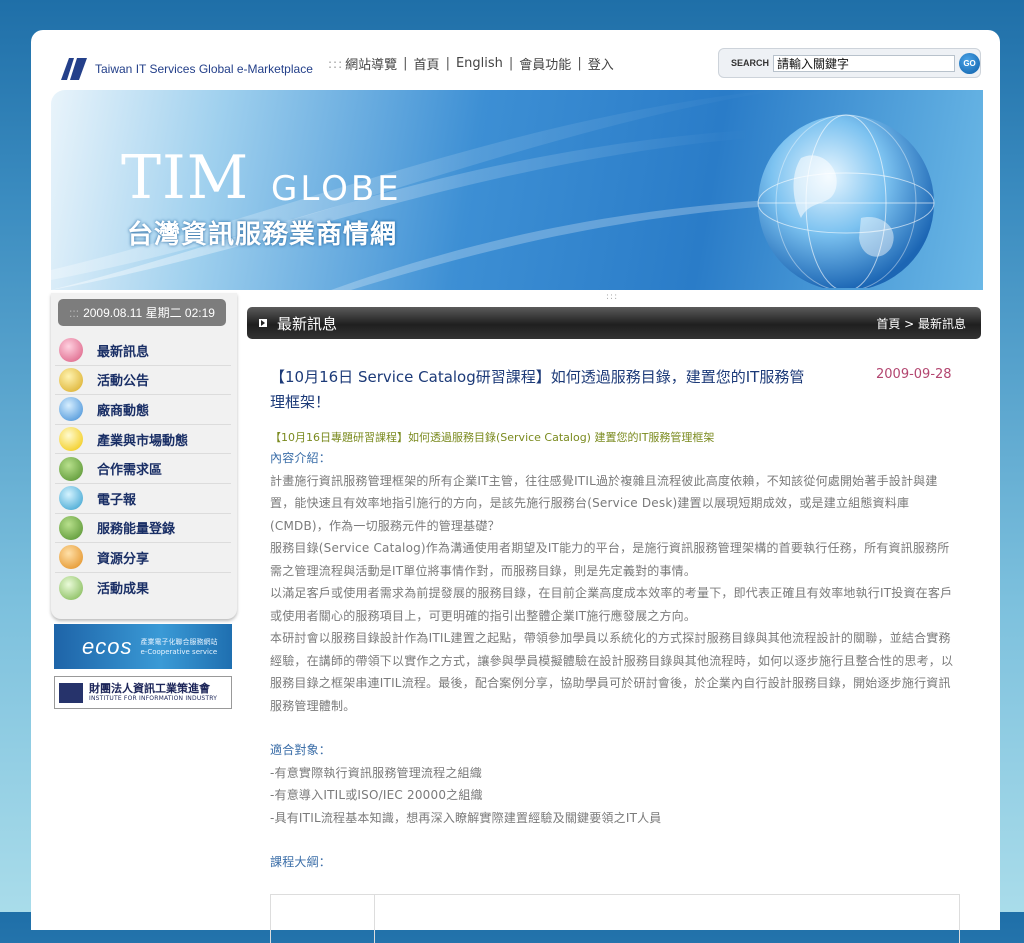 The height and width of the screenshot is (943, 1024). Describe the element at coordinates (149, 313) in the screenshot. I see `date-text: 2009.08.11 星期二 02:19` at that location.